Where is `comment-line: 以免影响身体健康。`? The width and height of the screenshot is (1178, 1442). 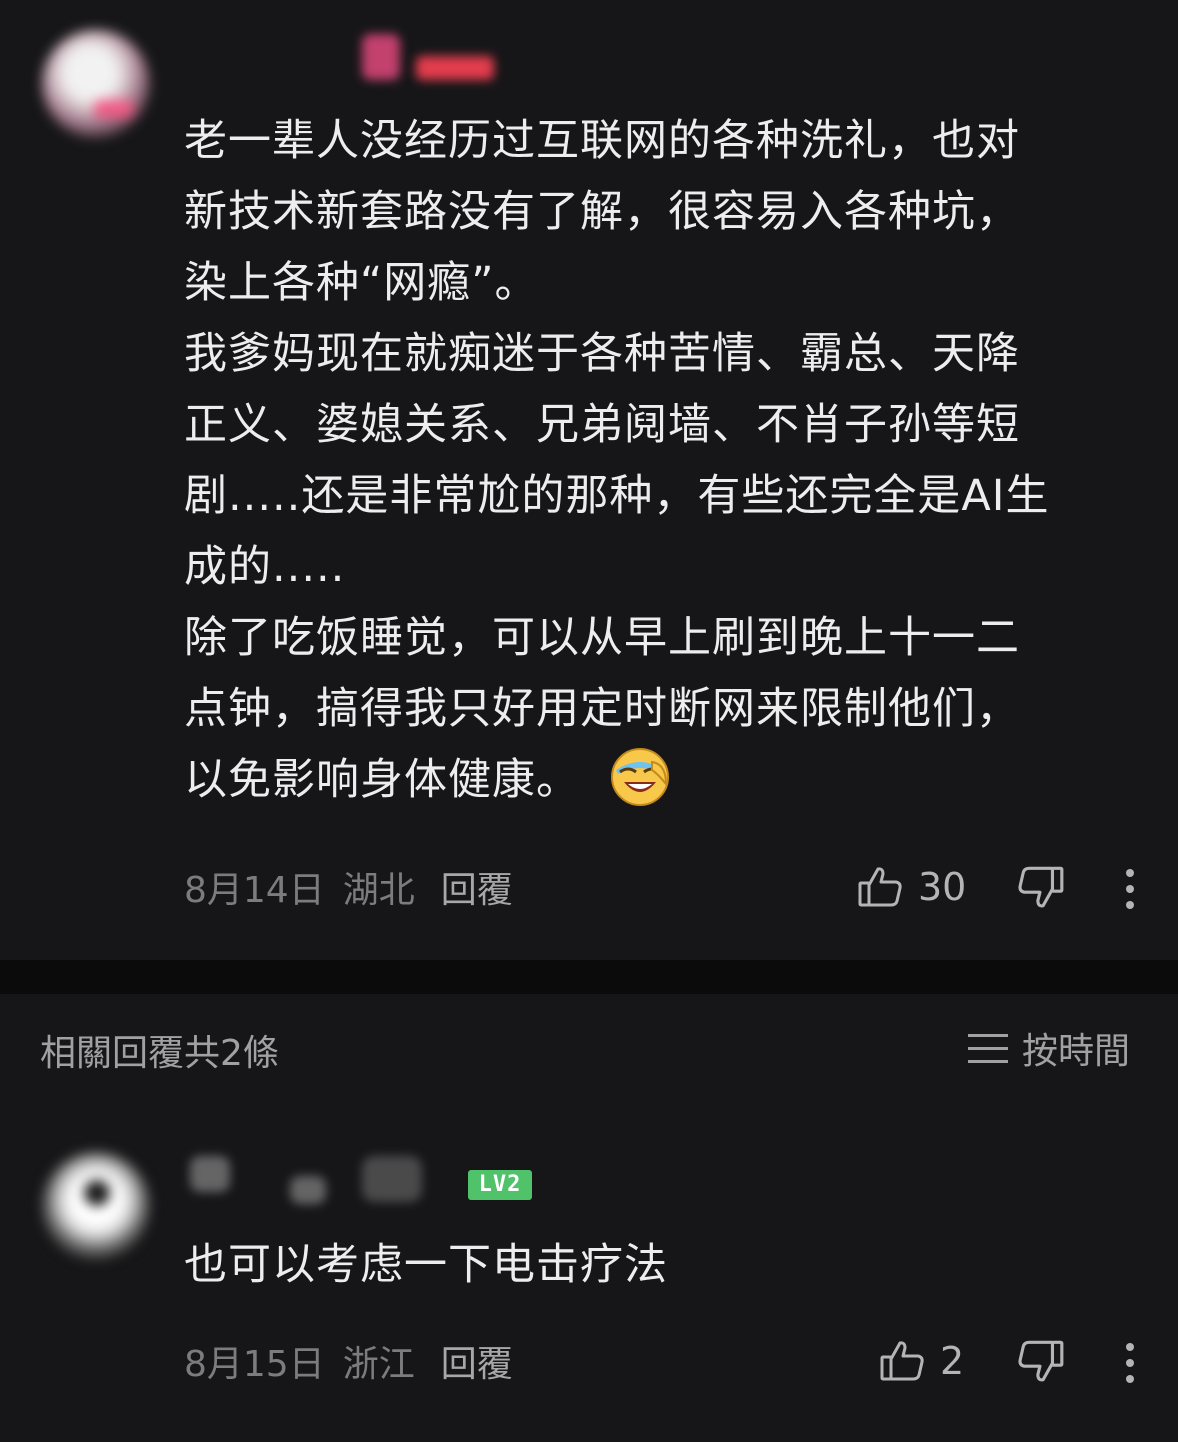
comment-line: 以免影响身体健康。 is located at coordinates (382, 780).